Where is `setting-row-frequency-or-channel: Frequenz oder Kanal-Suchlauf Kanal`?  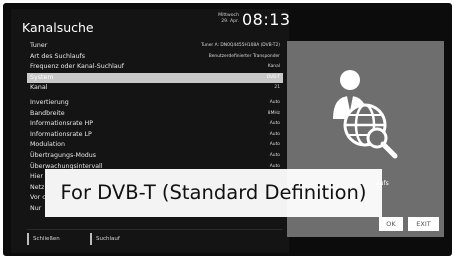
setting-row-frequency-or-channel: Frequenz oder Kanal-Suchlauf Kanal is located at coordinates (155, 67).